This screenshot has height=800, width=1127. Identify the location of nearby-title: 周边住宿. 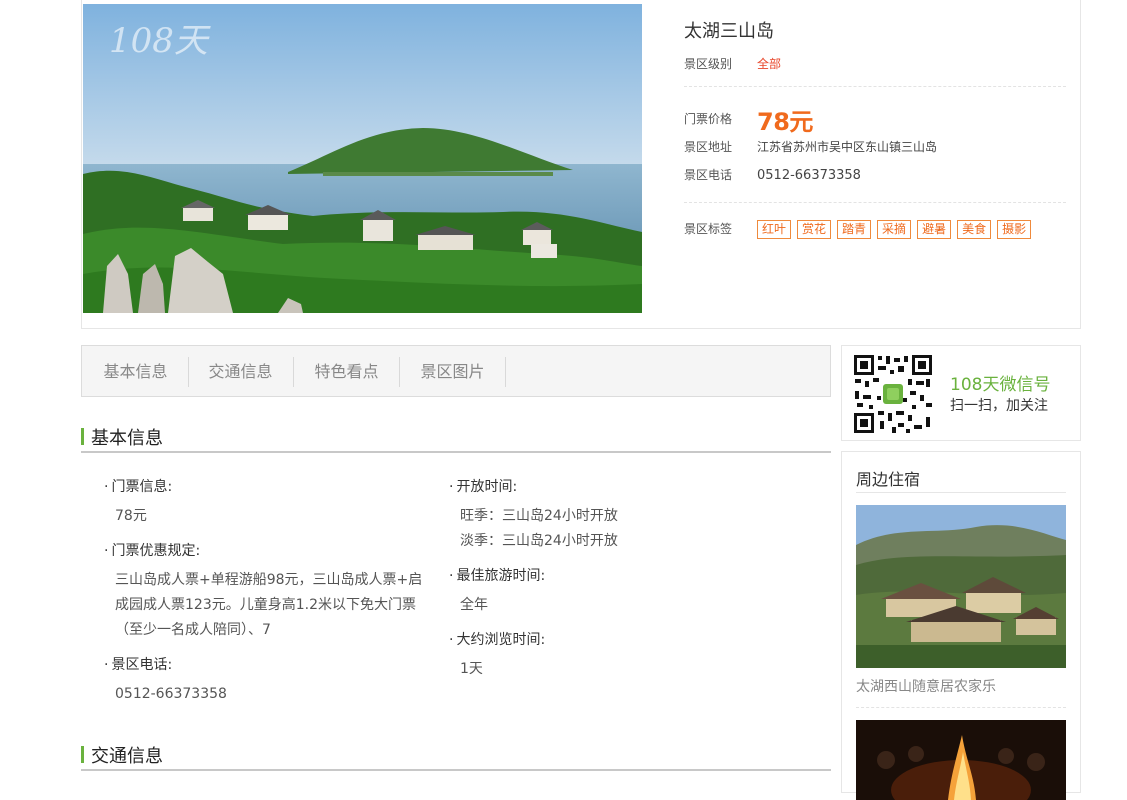
(888, 479).